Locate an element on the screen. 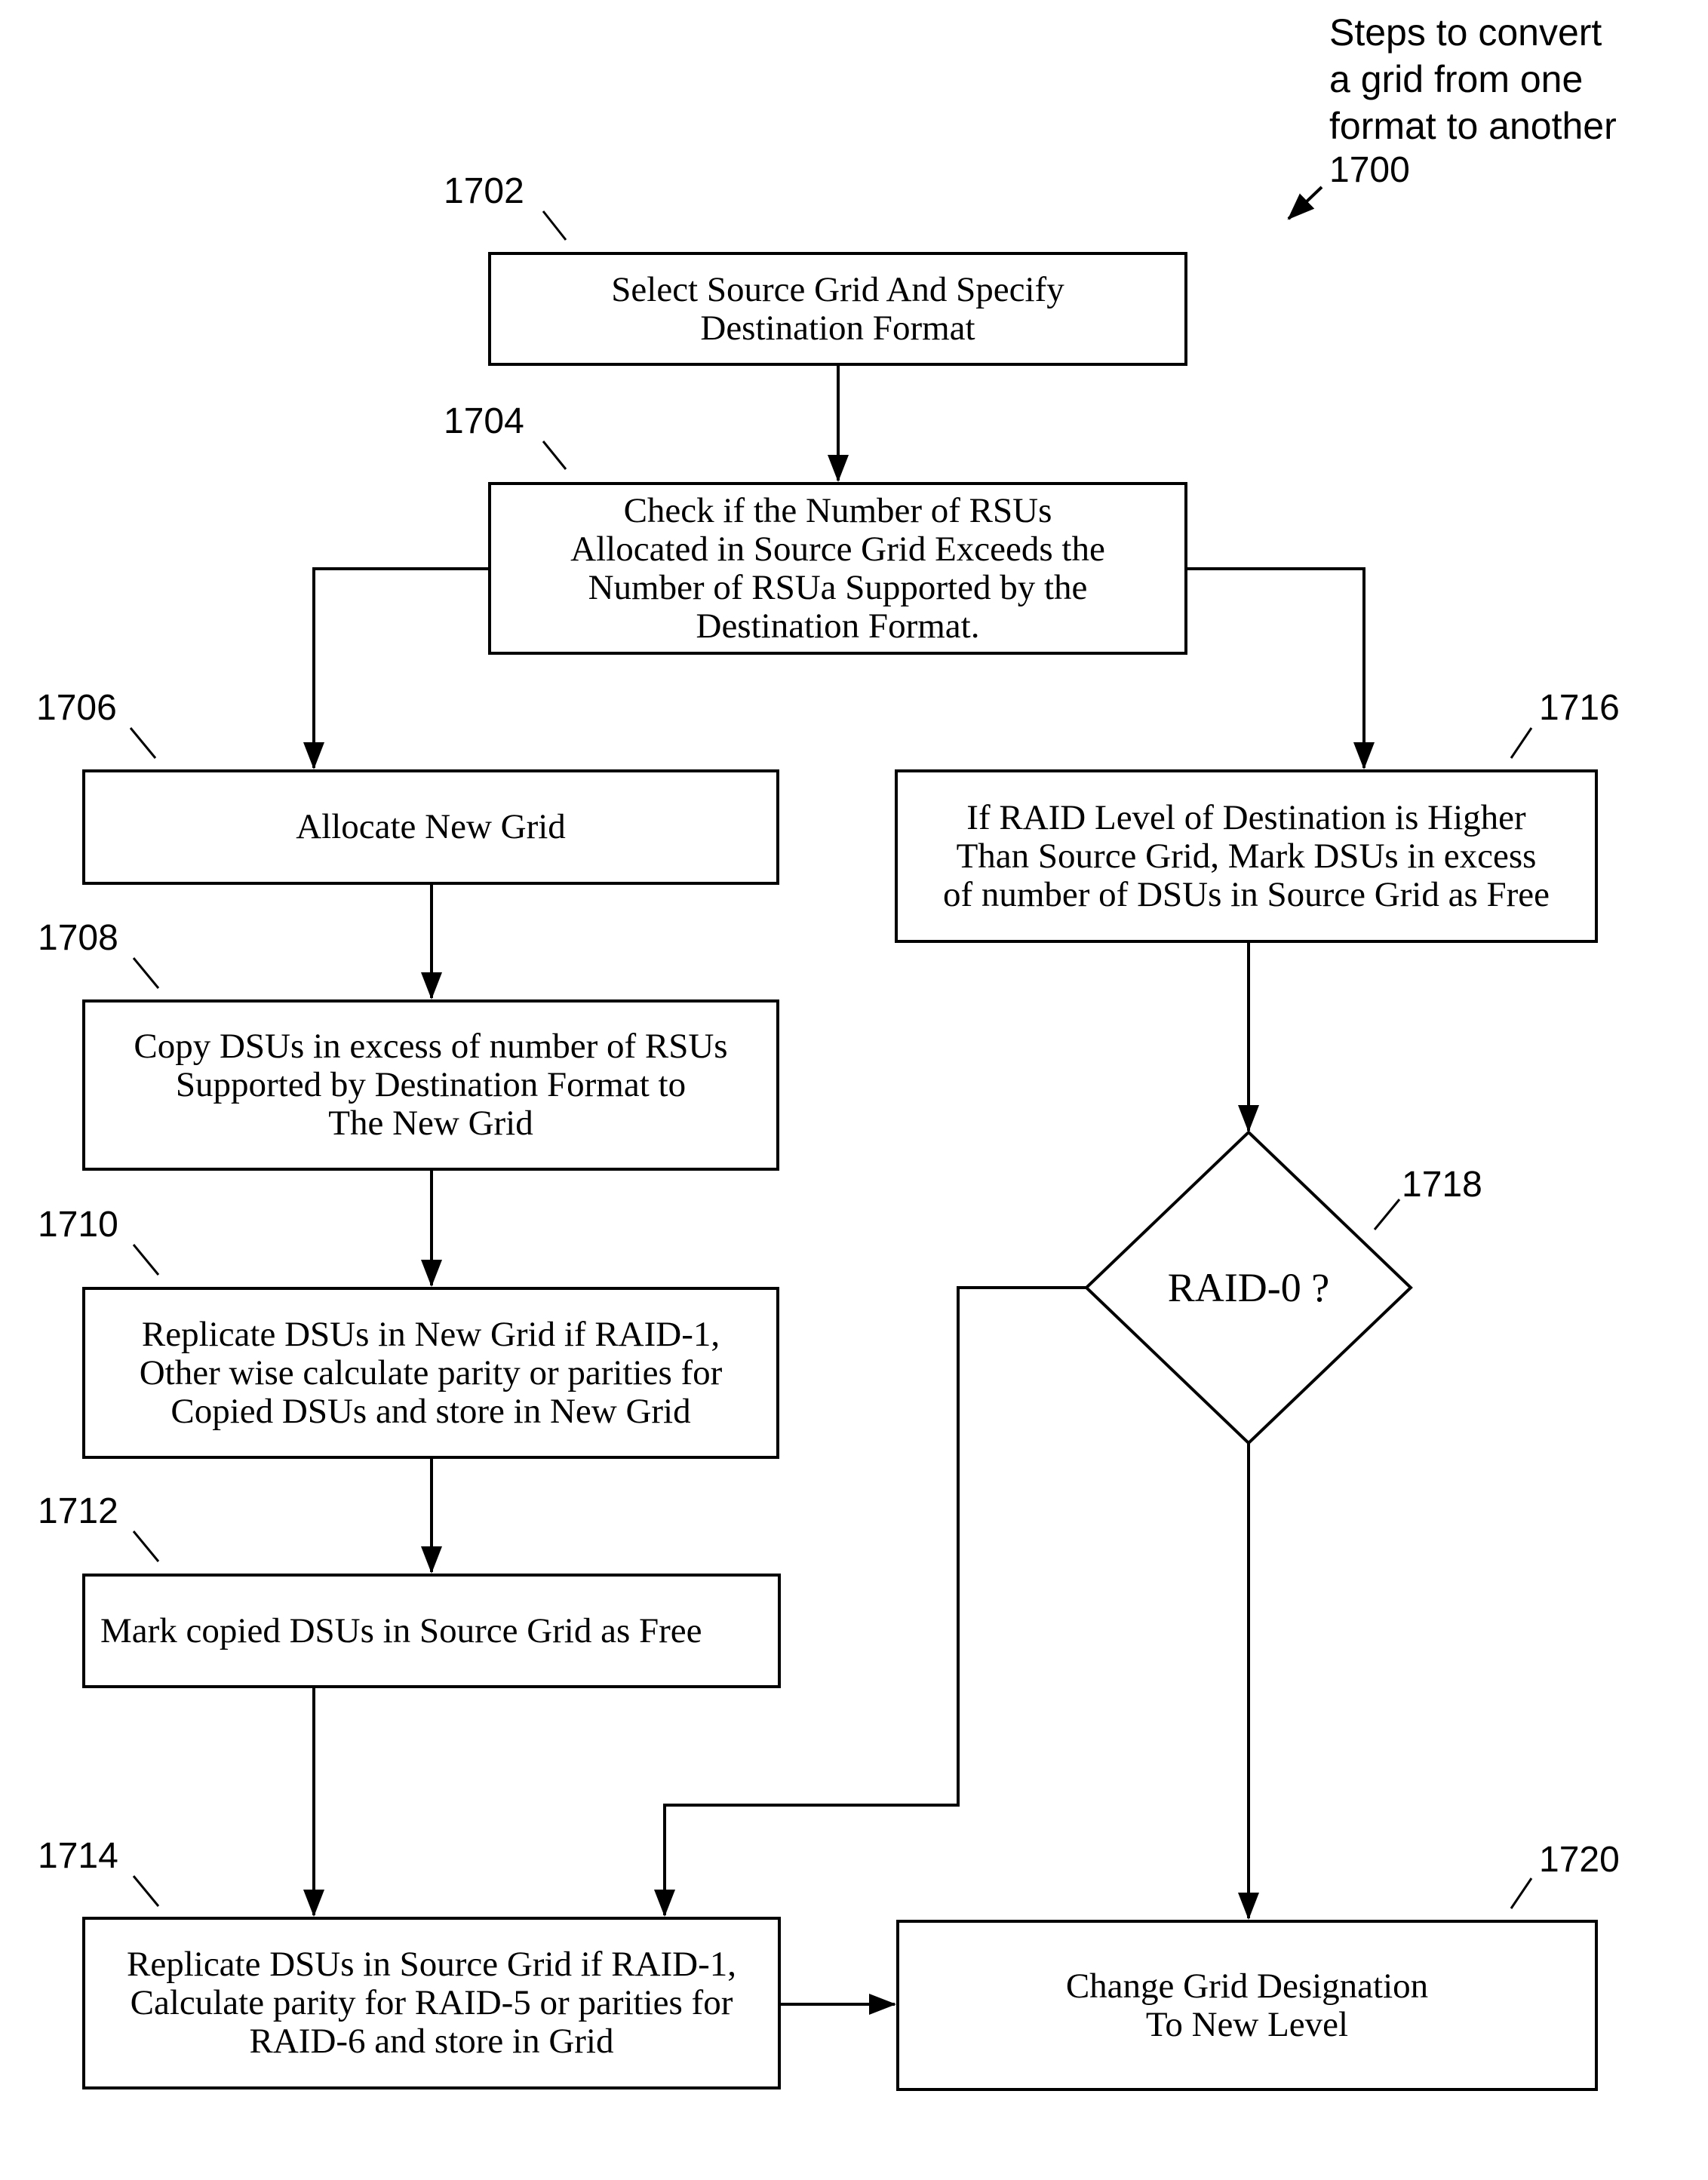 The height and width of the screenshot is (2180, 1708). step-1720-change-grid-designation: Change Grid Designation To New Level is located at coordinates (1247, 2005).